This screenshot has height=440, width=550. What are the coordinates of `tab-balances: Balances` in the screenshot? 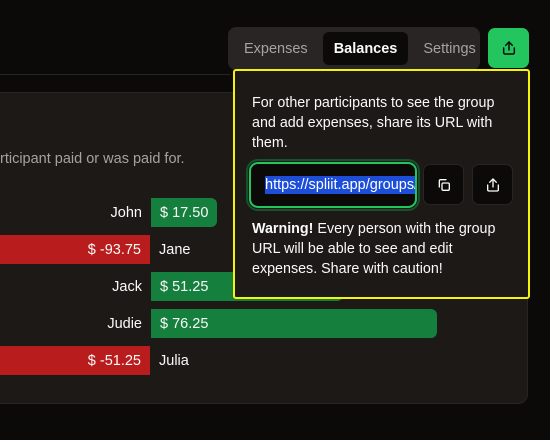 It's located at (365, 48).